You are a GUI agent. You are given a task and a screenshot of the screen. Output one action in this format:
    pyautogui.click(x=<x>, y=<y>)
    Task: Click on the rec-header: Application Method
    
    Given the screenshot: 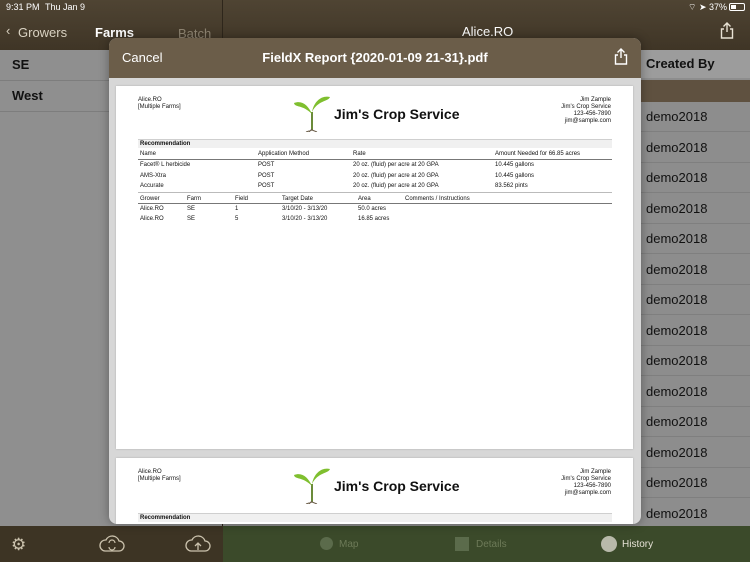 What is the action you would take?
    pyautogui.click(x=284, y=154)
    